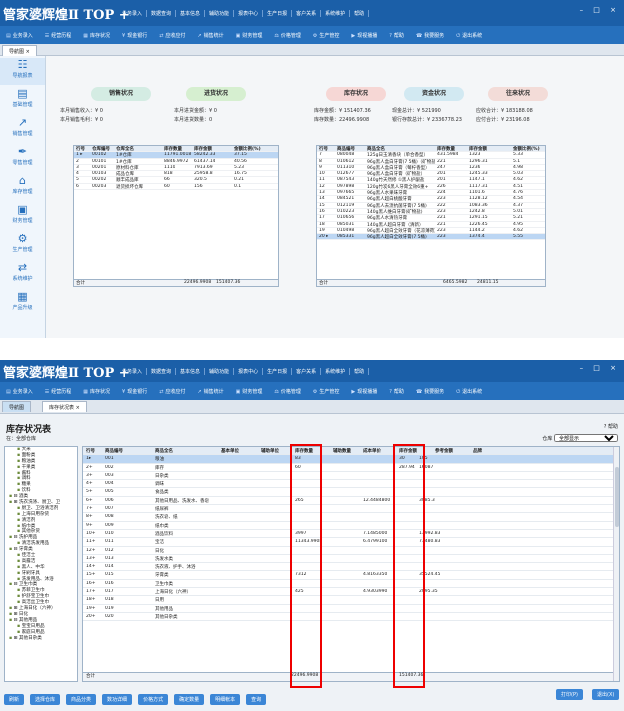 The image size is (624, 711). What do you see at coordinates (611, 426) in the screenshot?
I see `help-link: ? 帮助` at bounding box center [611, 426].